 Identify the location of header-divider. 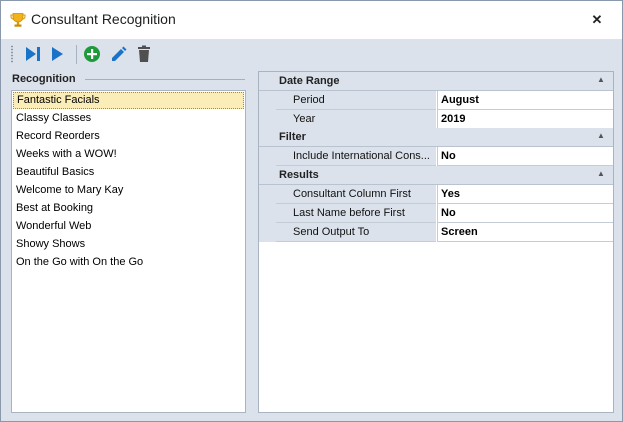
(165, 79).